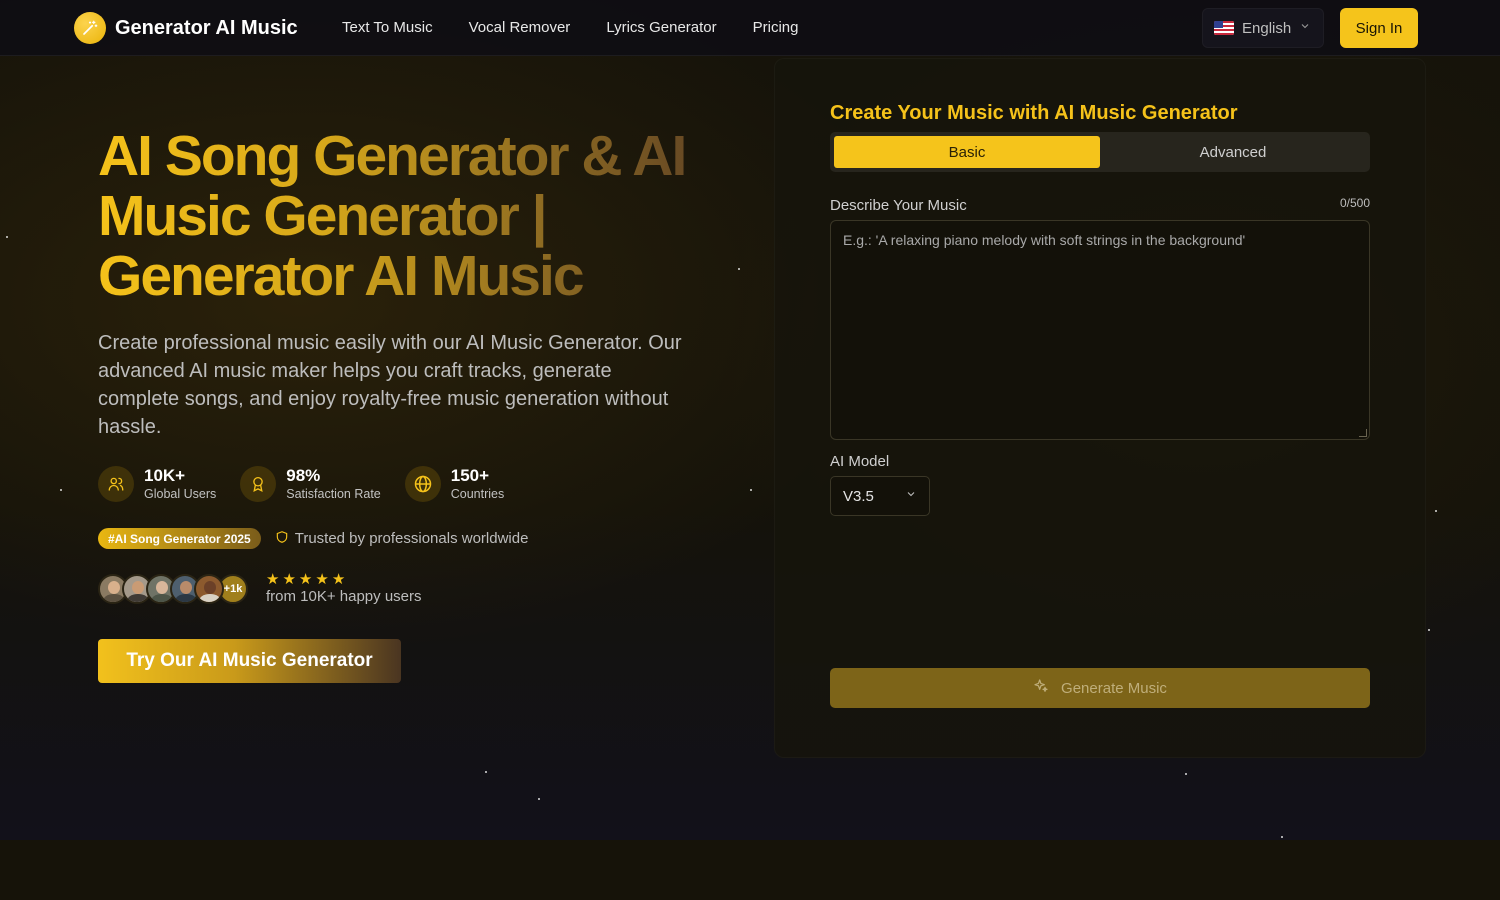 The image size is (1500, 900). I want to click on stat-users: 10K+ Global Users, so click(157, 484).